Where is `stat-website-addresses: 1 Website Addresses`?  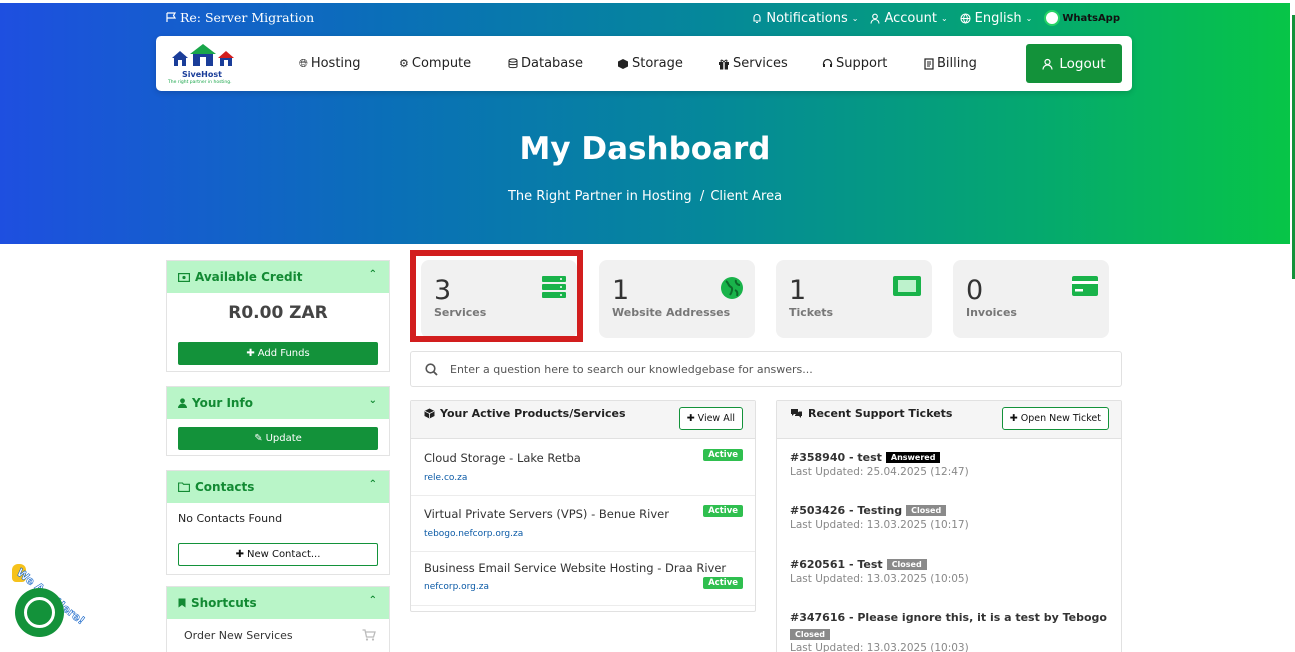 stat-website-addresses: 1 Website Addresses is located at coordinates (677, 299).